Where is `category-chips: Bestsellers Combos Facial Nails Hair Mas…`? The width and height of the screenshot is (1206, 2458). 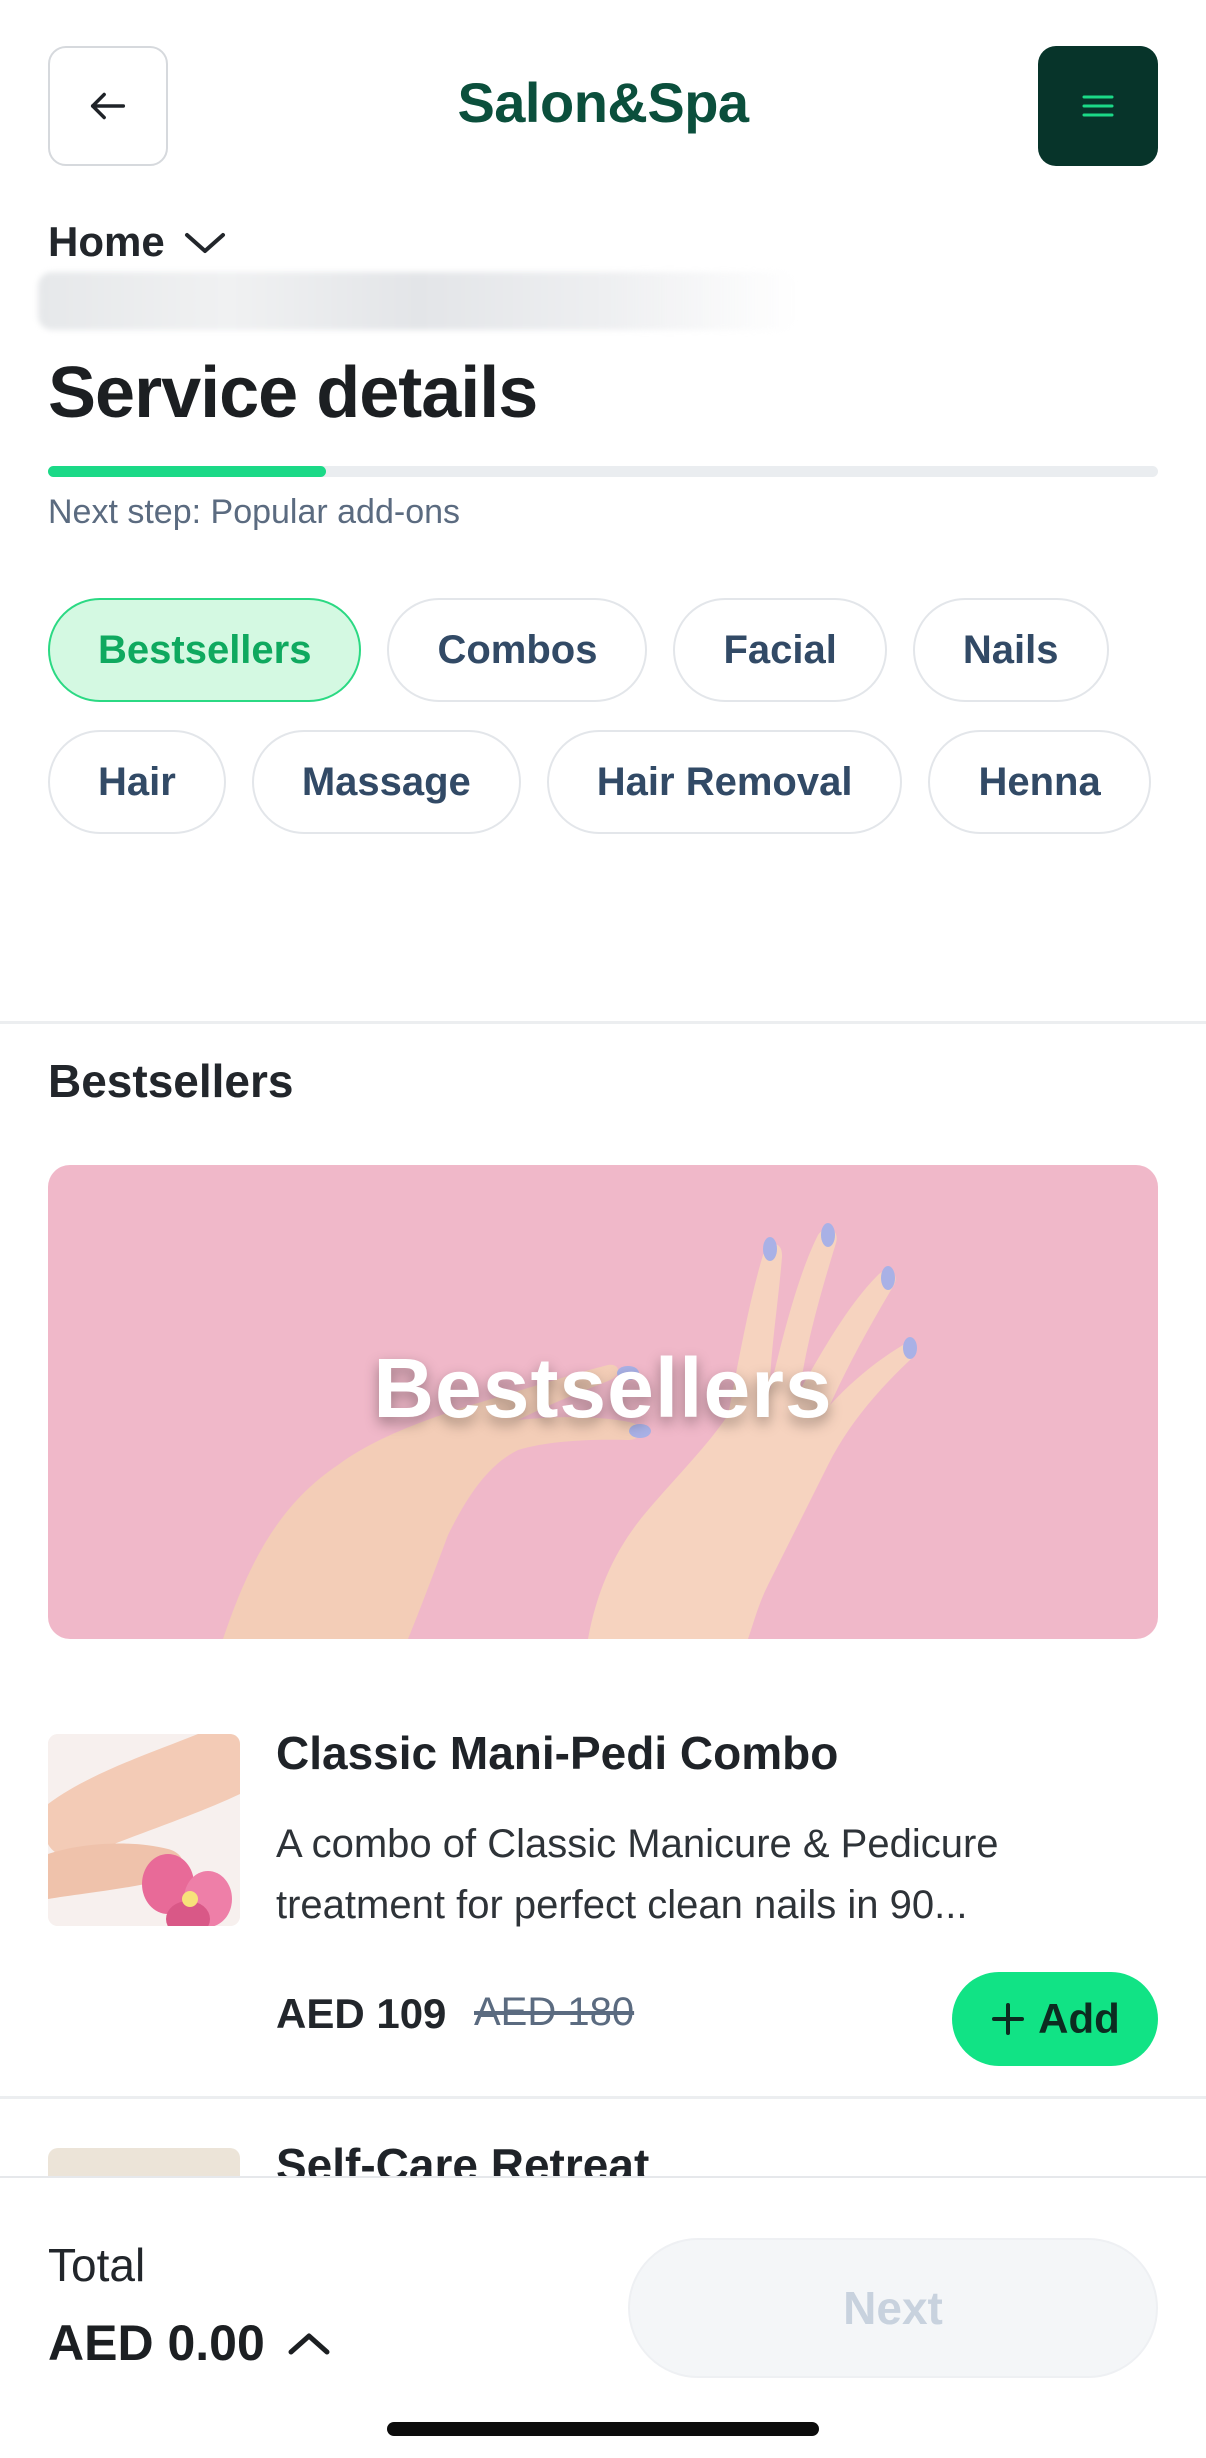
category-chips: Bestsellers Combos Facial Nails Hair Mas… is located at coordinates (603, 716).